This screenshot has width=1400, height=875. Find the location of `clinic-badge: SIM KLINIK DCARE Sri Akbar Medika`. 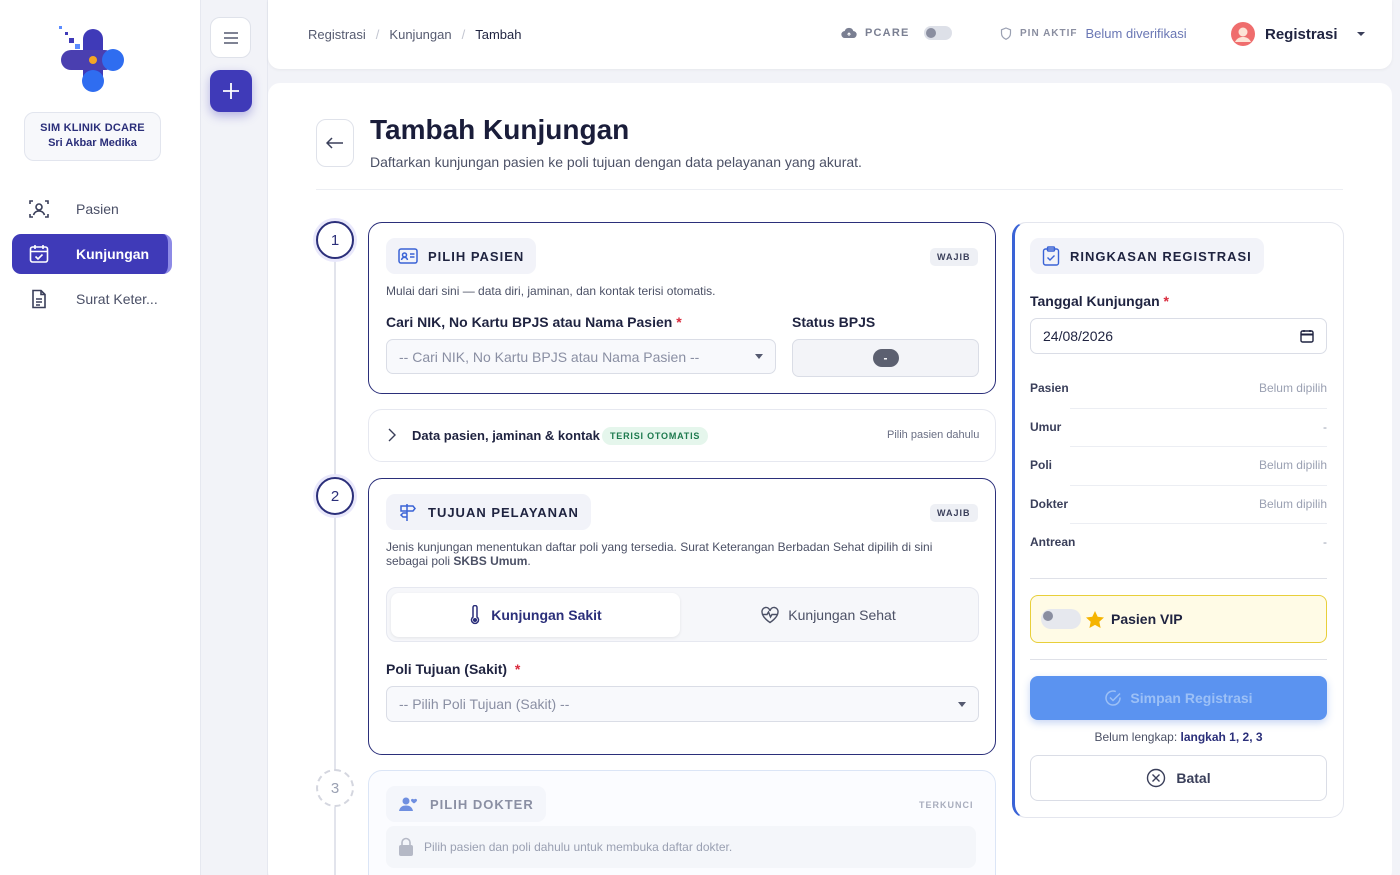

clinic-badge: SIM KLINIK DCARE Sri Akbar Medika is located at coordinates (92, 136).